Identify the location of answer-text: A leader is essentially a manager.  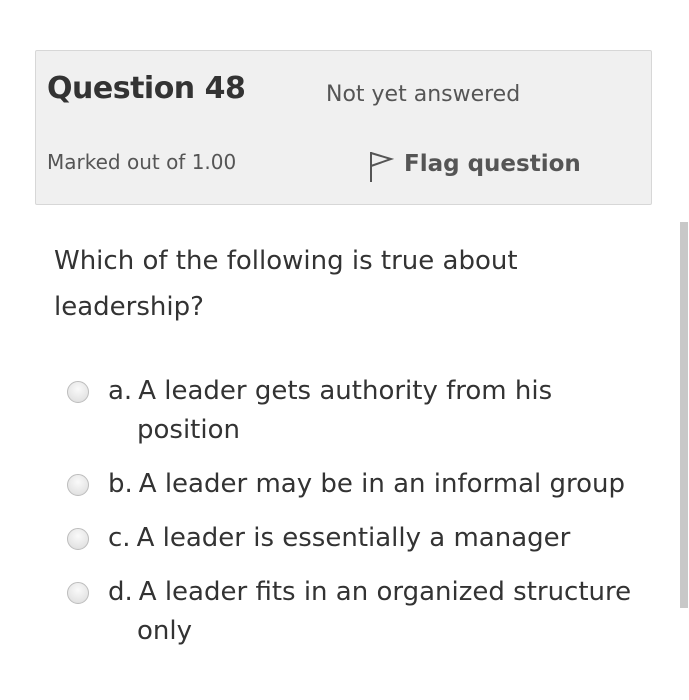
(353, 538).